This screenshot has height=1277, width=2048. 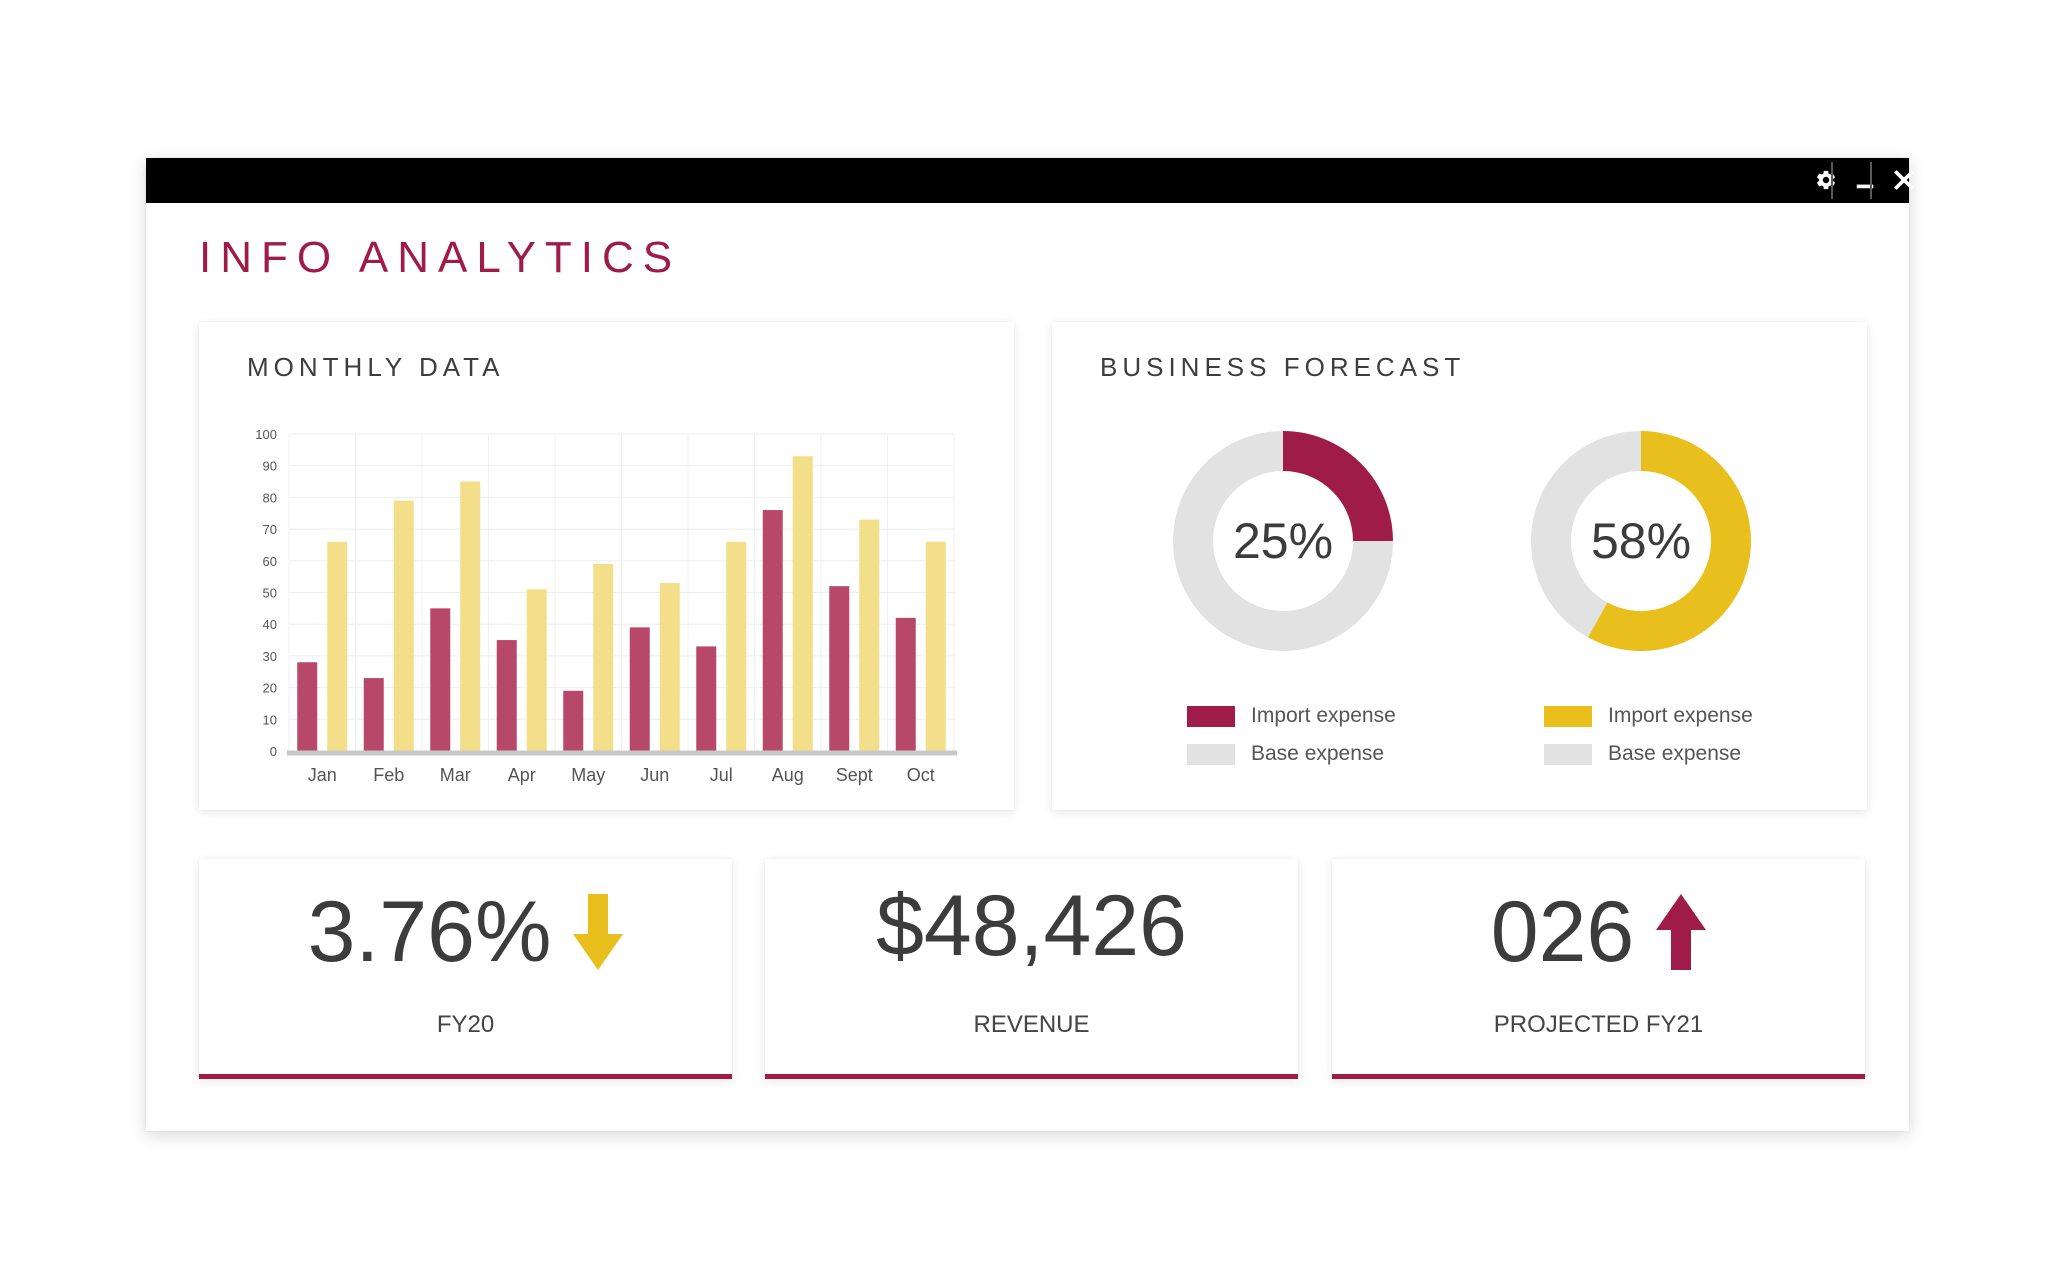 What do you see at coordinates (429, 932) in the screenshot?
I see `stat-value: 3.76%` at bounding box center [429, 932].